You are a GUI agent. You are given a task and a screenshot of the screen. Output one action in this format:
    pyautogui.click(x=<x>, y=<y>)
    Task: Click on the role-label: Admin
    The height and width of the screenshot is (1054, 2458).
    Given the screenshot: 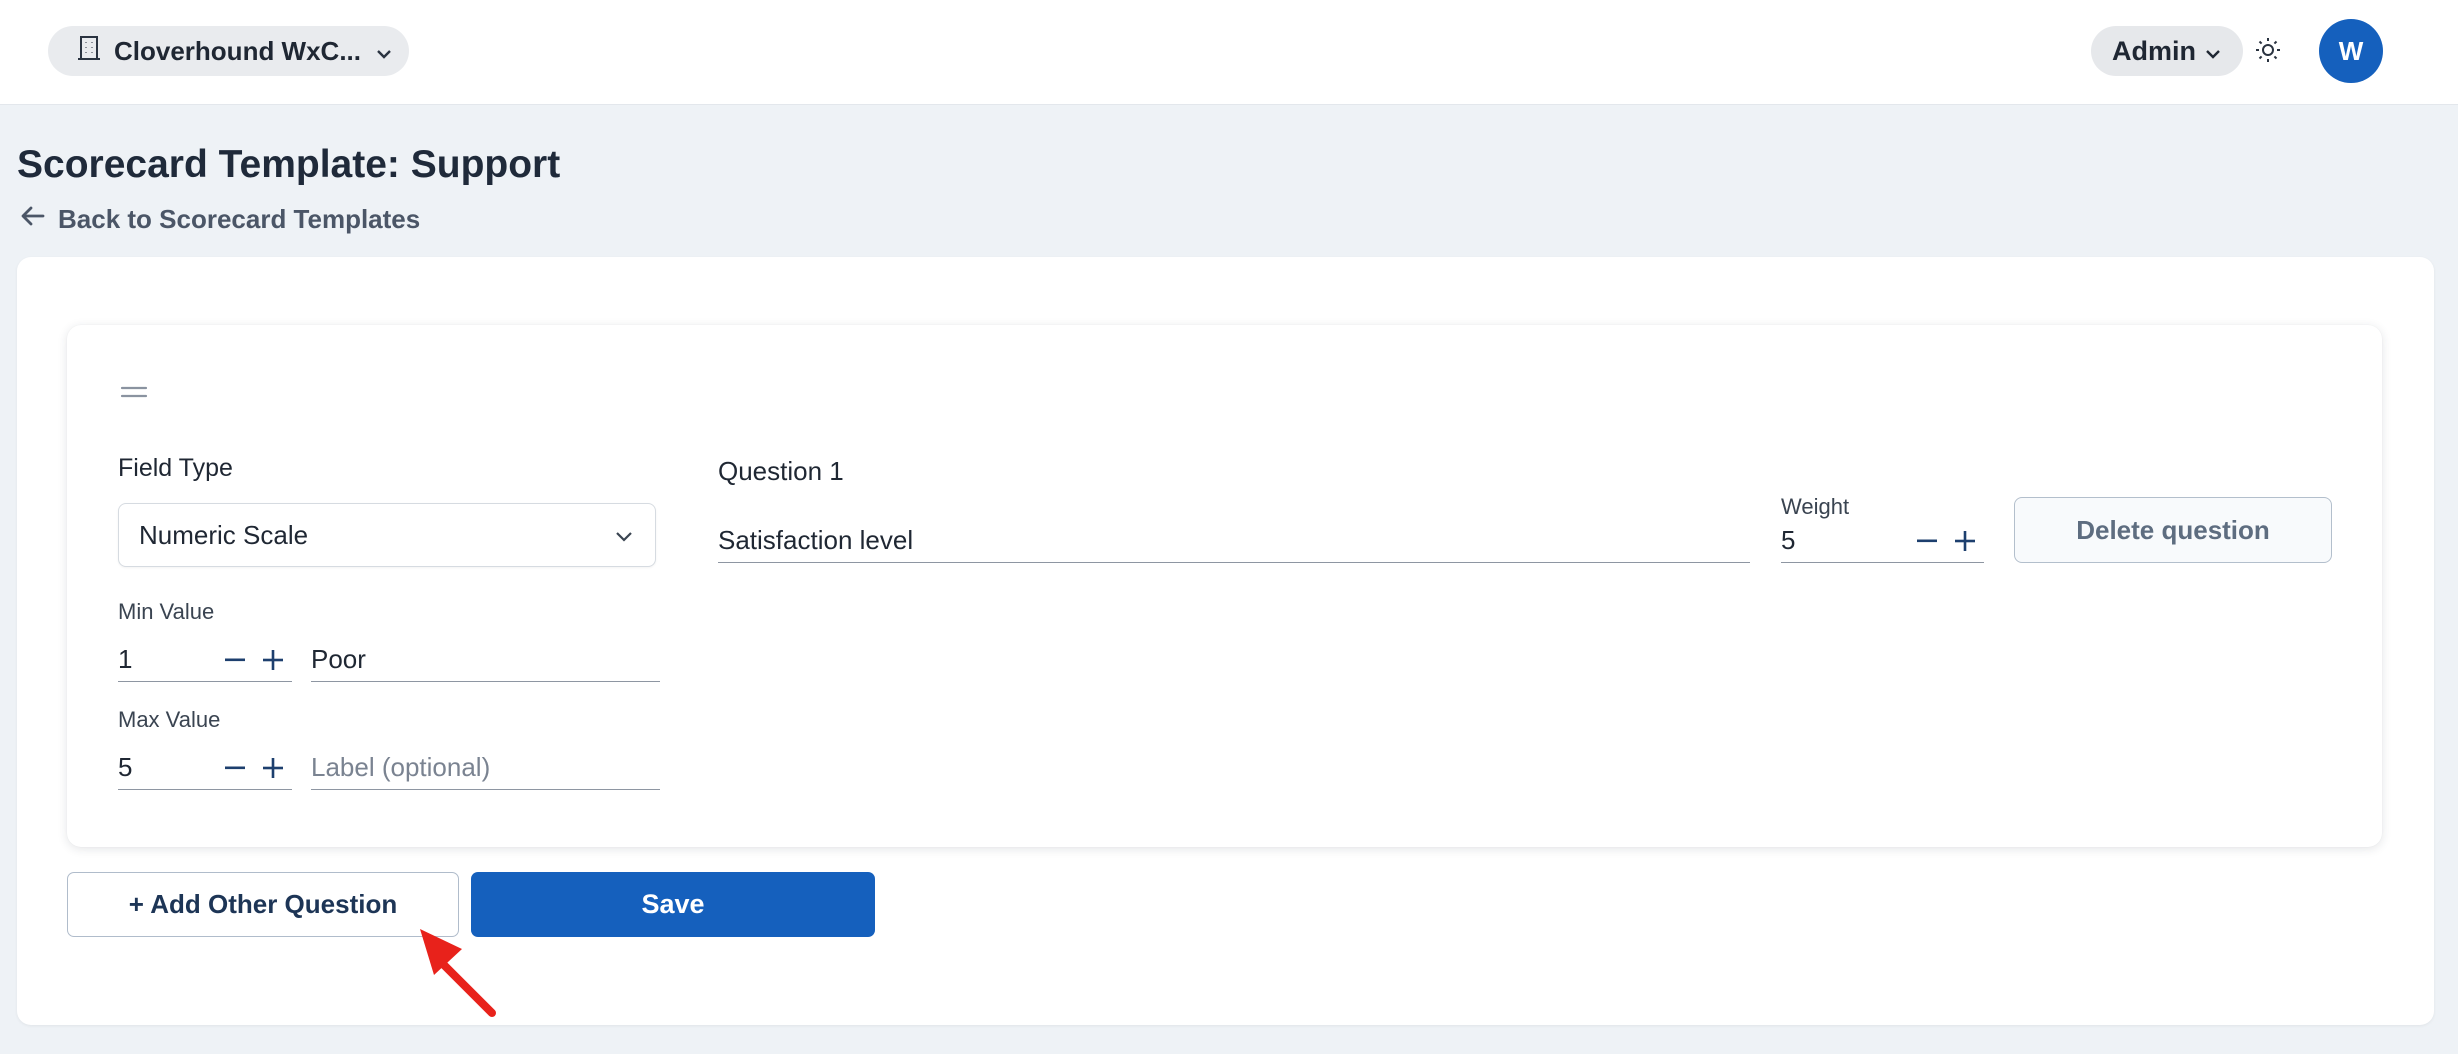 What is the action you would take?
    pyautogui.click(x=2154, y=50)
    